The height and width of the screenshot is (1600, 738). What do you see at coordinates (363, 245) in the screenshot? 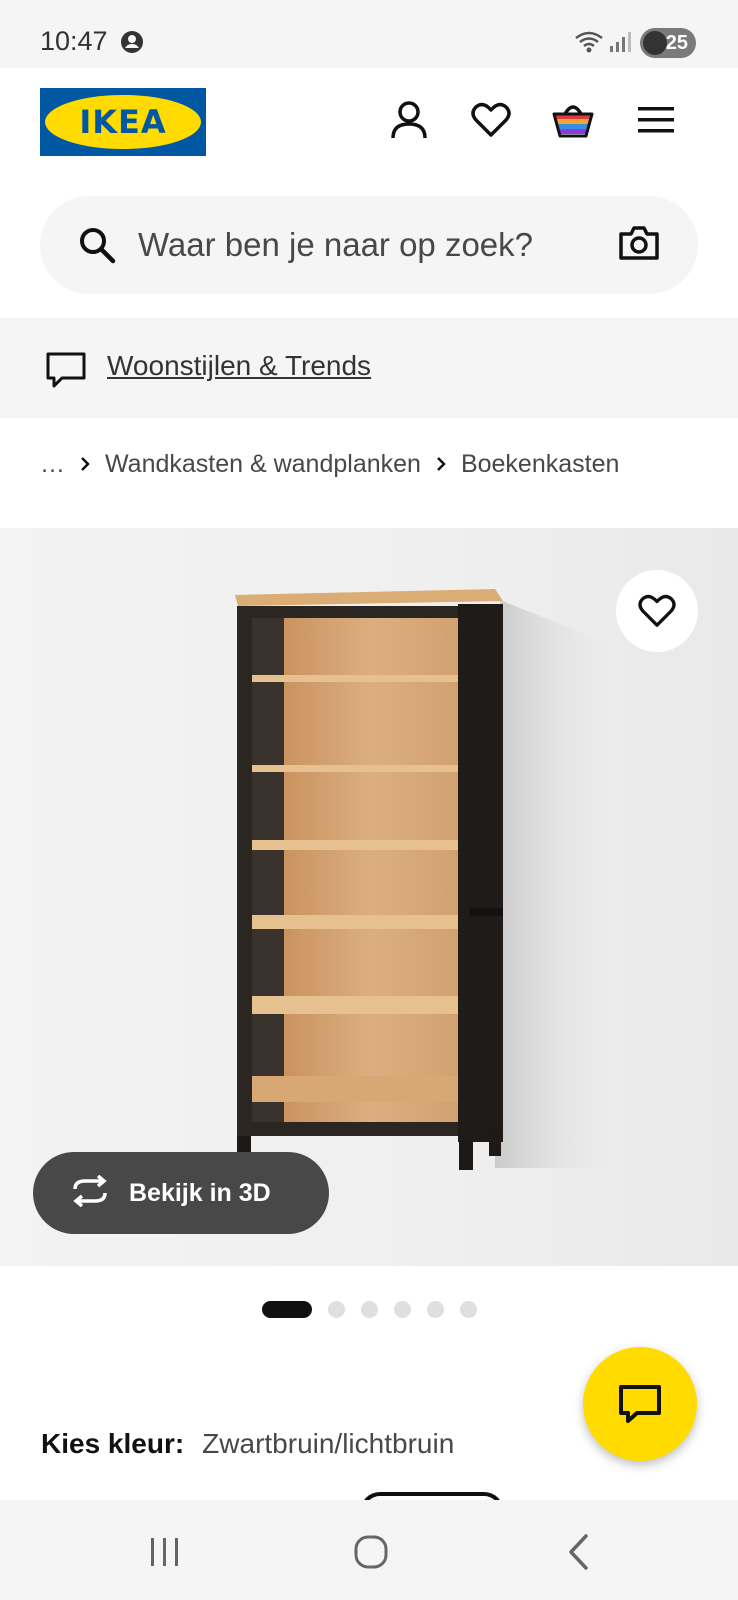
I see `search-input` at bounding box center [363, 245].